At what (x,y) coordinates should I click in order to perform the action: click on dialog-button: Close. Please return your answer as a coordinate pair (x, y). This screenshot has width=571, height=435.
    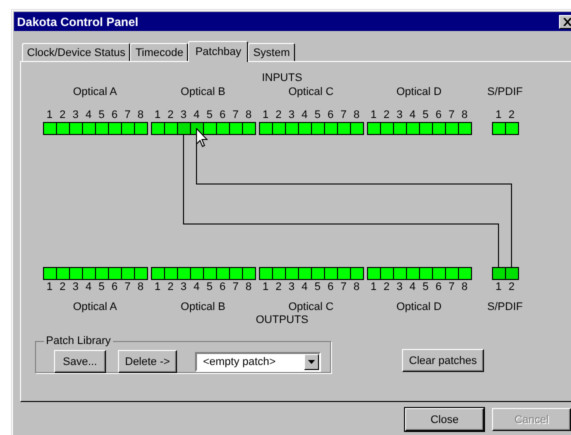
    Looking at the image, I should click on (444, 419).